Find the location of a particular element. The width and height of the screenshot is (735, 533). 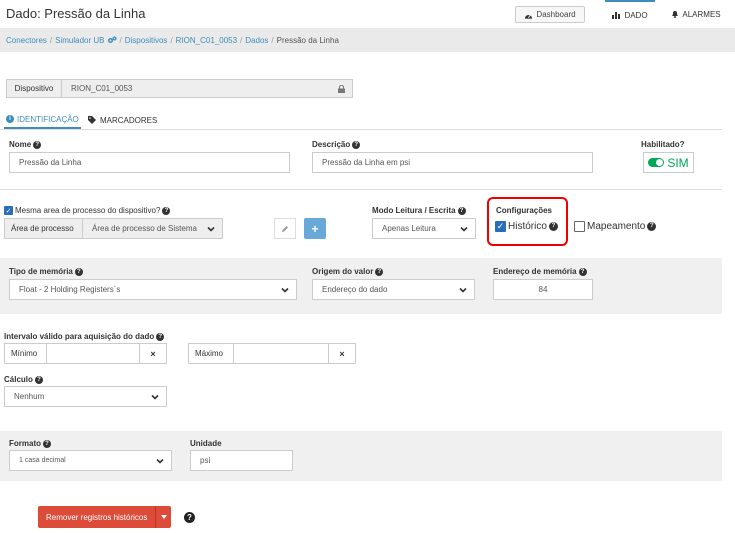

dashboard-label: Dashboard is located at coordinates (556, 14).